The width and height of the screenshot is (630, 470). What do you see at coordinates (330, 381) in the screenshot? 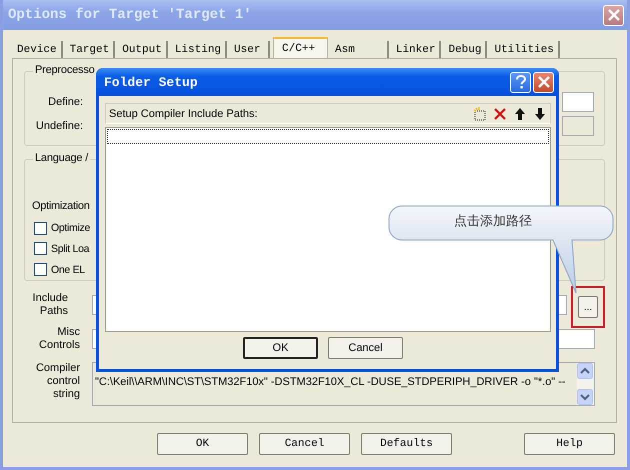
I see `compiler-string: "C:\Keil\\ARM\INC\ST\STM32F10x" -DSTM32F10X_CL -DUSE_STDPERIPH_DRIVER -o "*.o" --` at bounding box center [330, 381].